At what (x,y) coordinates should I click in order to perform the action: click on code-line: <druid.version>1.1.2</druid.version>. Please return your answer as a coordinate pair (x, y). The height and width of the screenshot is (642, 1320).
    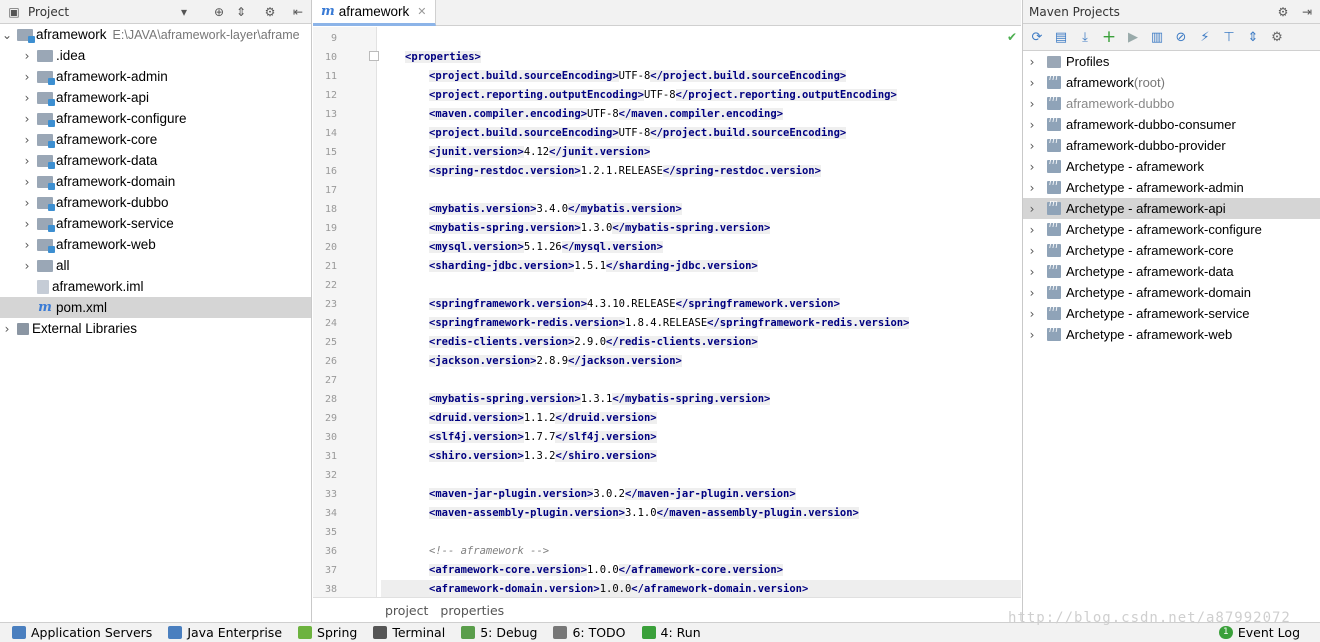
    Looking at the image, I should click on (701, 418).